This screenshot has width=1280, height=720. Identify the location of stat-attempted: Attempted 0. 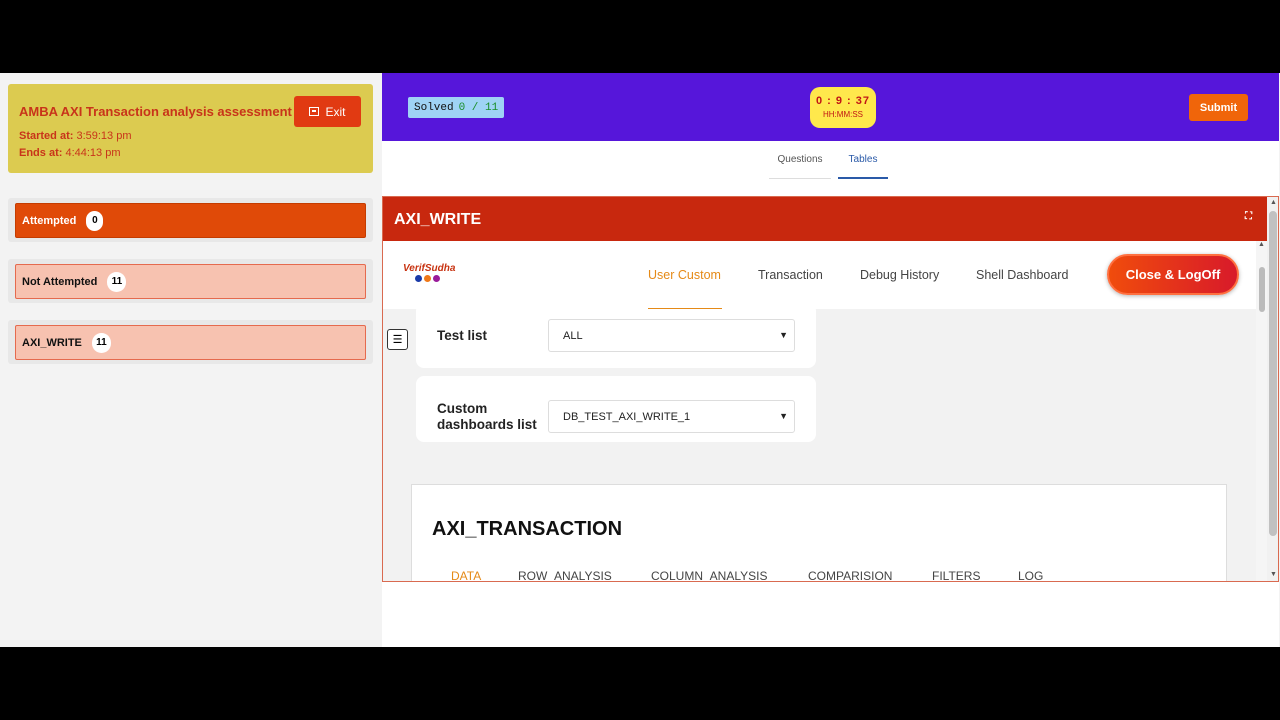
(190, 220).